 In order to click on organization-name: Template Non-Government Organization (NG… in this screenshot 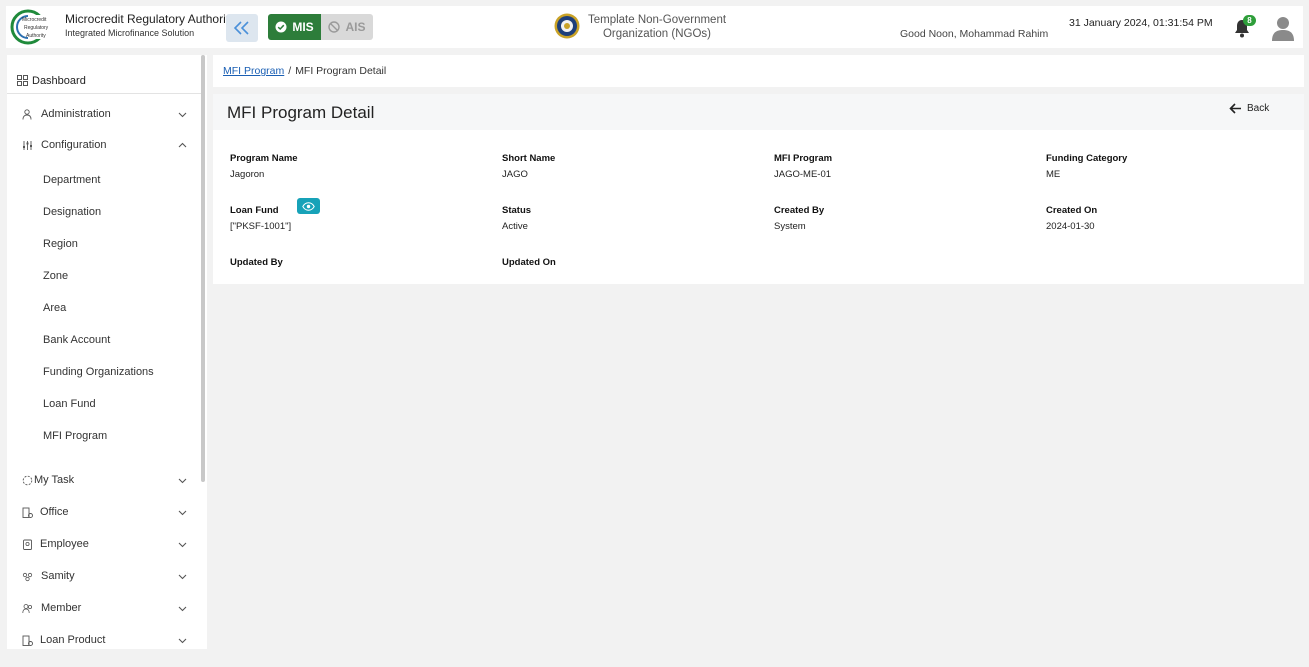, I will do `click(657, 27)`.